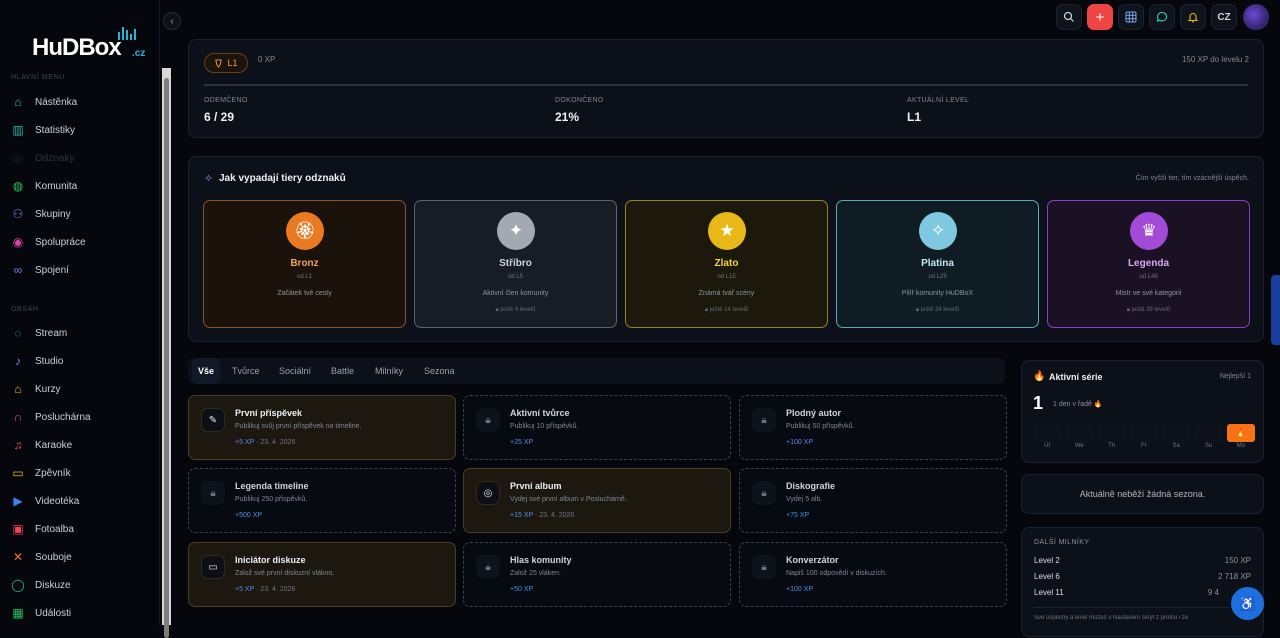  Describe the element at coordinates (873, 500) in the screenshot. I see `achievement-card: 🔒︎ Diskografie Vydej 5 alb. +75 XP` at that location.